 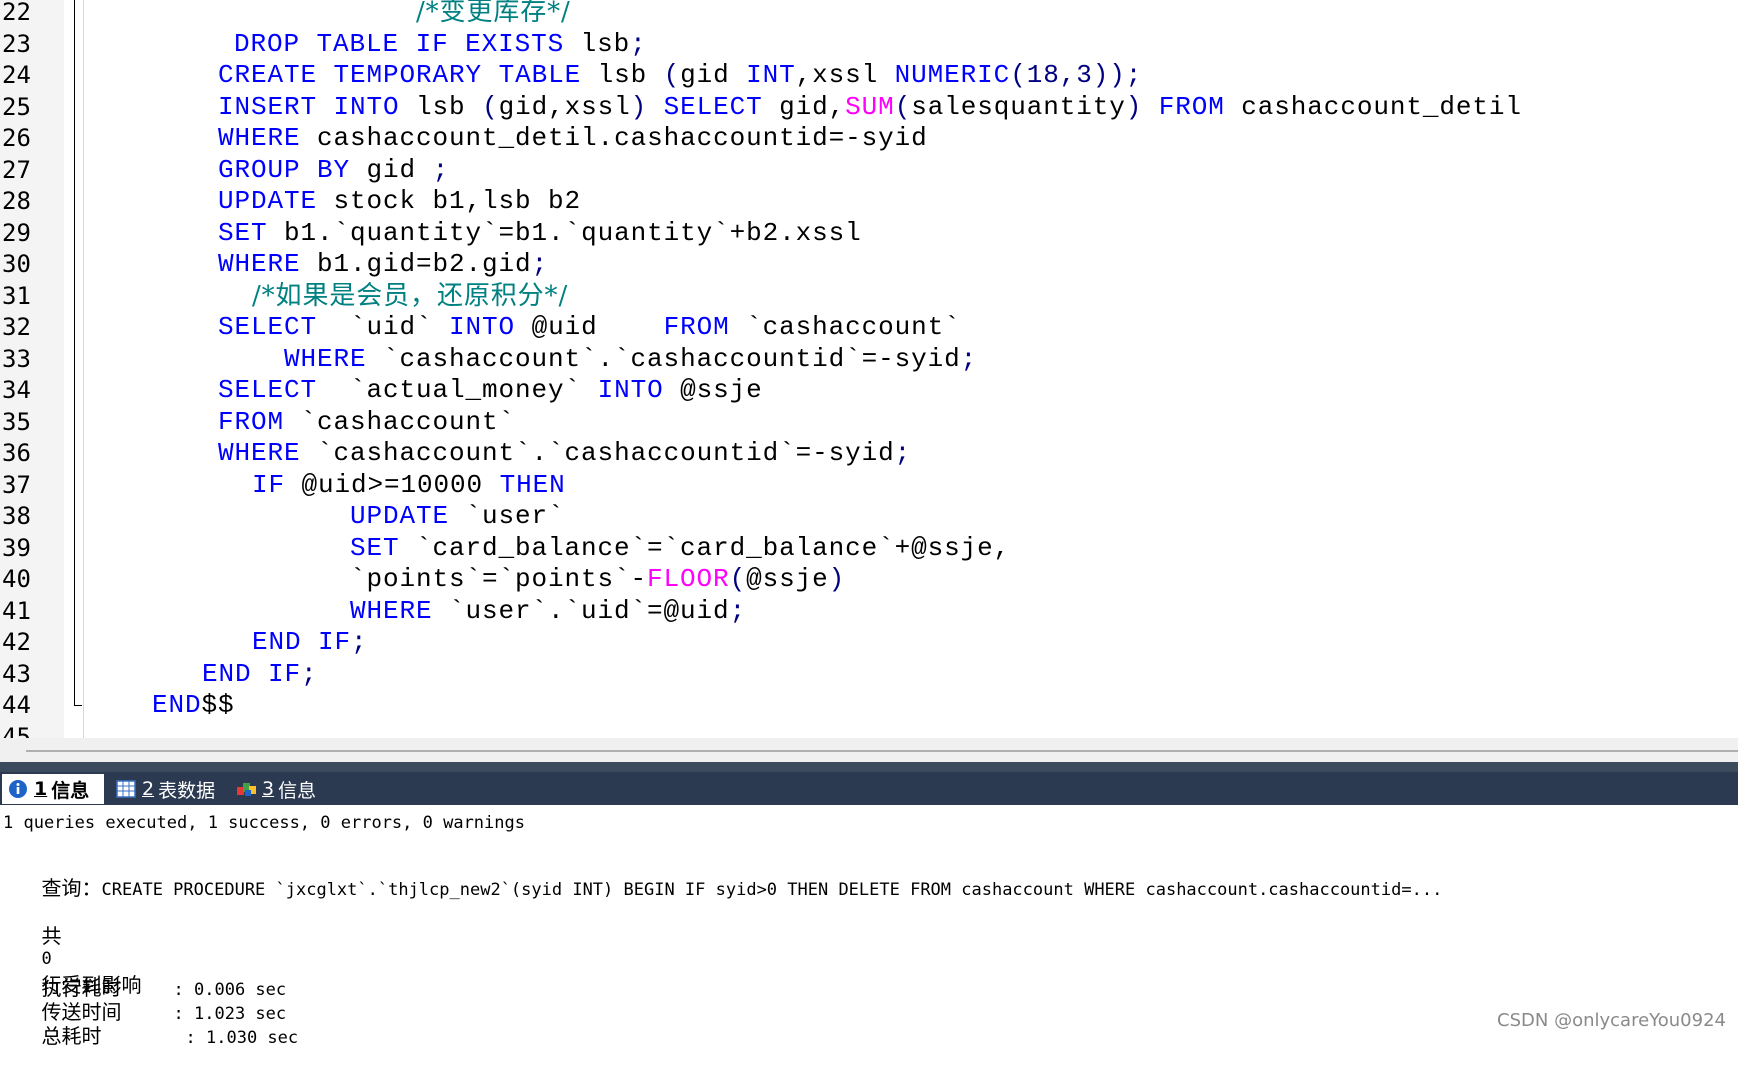 What do you see at coordinates (16, 547) in the screenshot?
I see `line-number: 39` at bounding box center [16, 547].